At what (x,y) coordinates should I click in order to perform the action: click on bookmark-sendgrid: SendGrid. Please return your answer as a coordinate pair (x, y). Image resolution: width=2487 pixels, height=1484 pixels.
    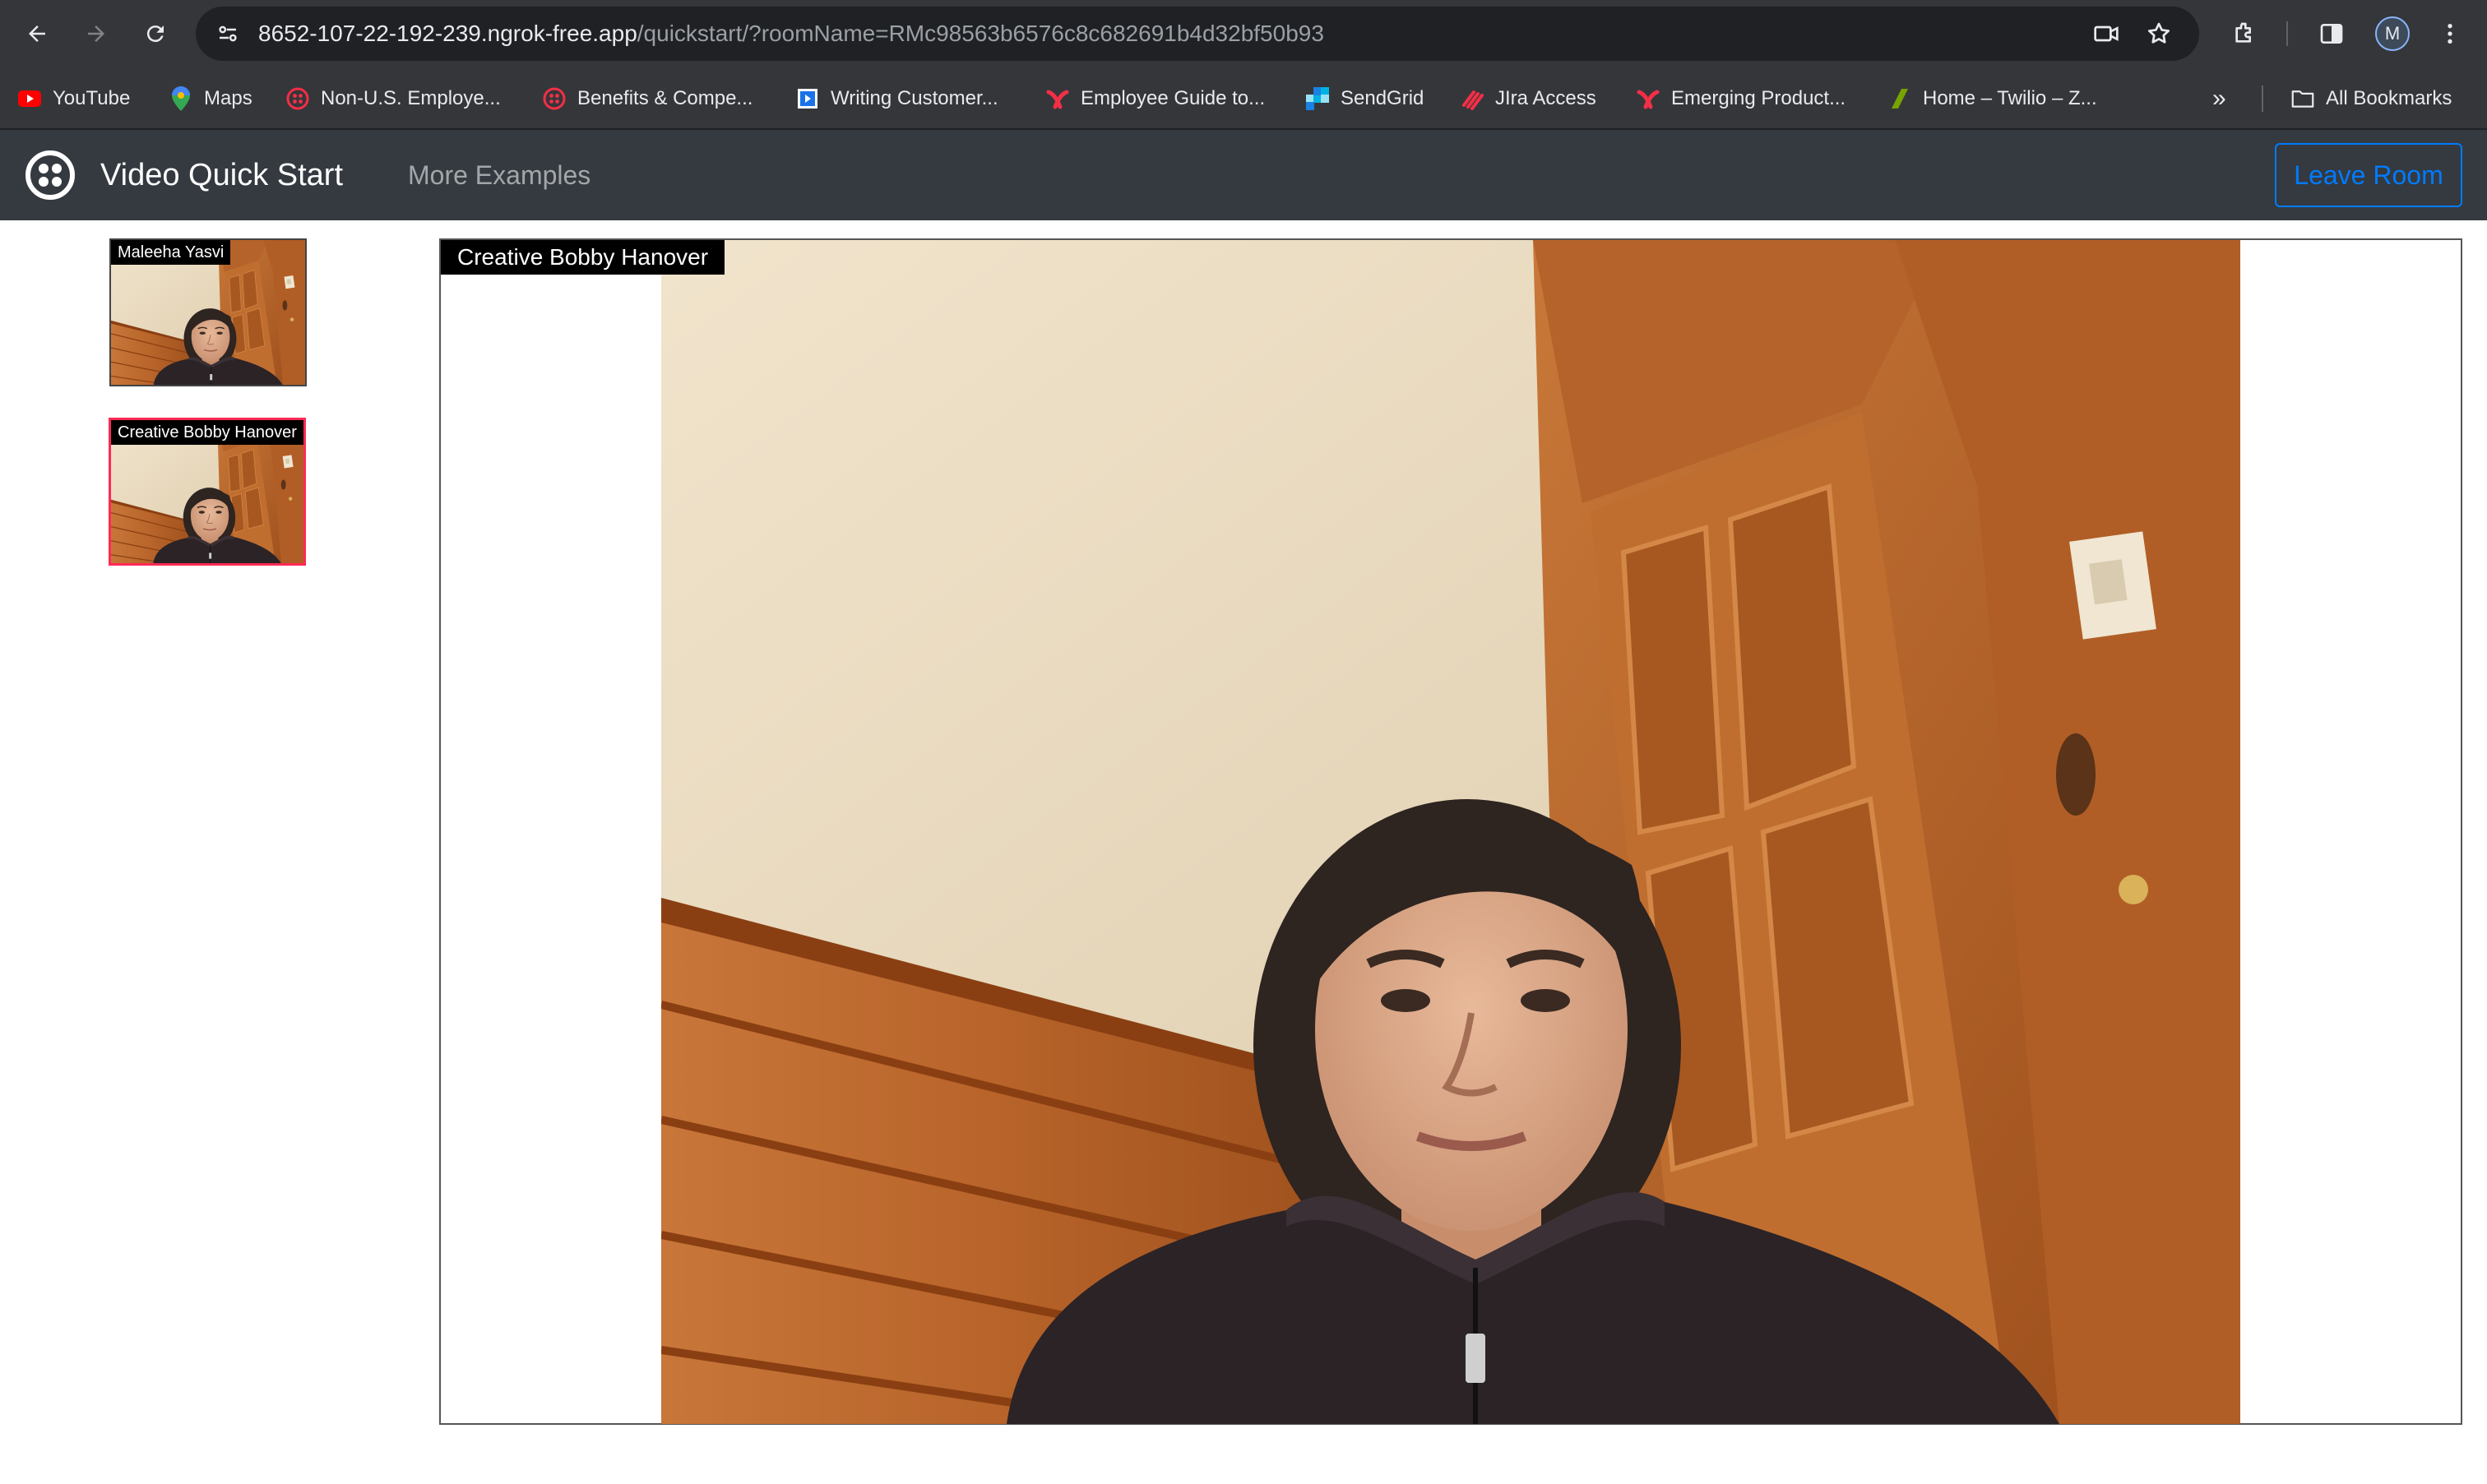
    Looking at the image, I should click on (1365, 98).